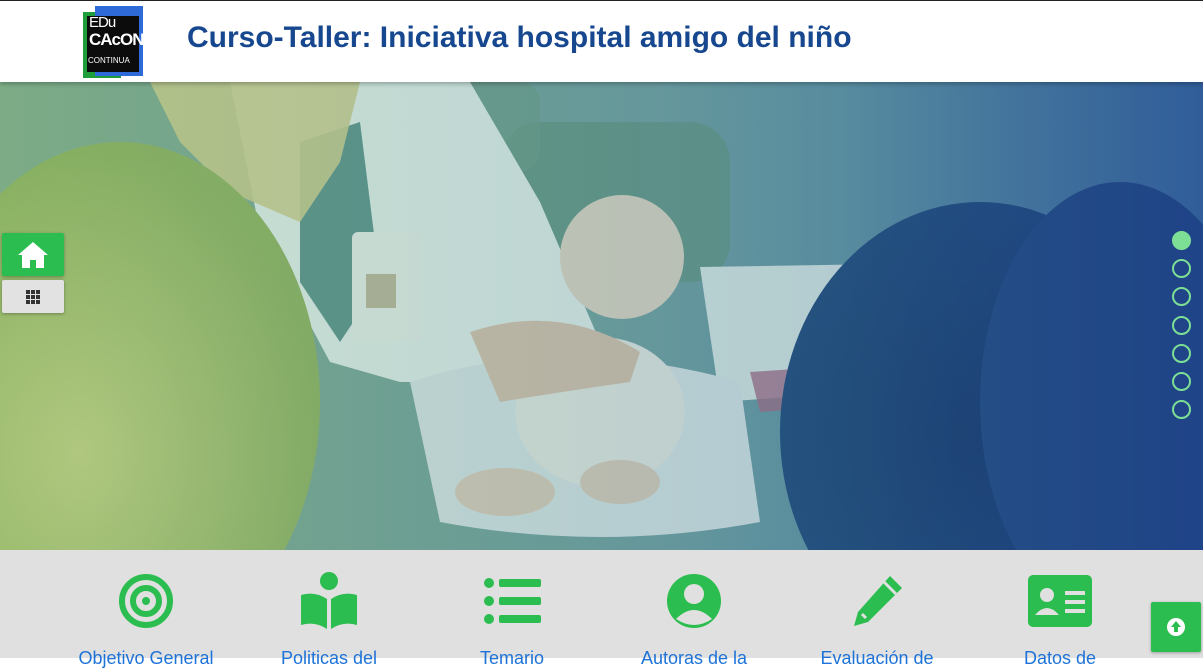 Image resolution: width=1203 pixels, height=669 pixels. What do you see at coordinates (877, 658) in the screenshot?
I see `menu-item-label: Evaluación de` at bounding box center [877, 658].